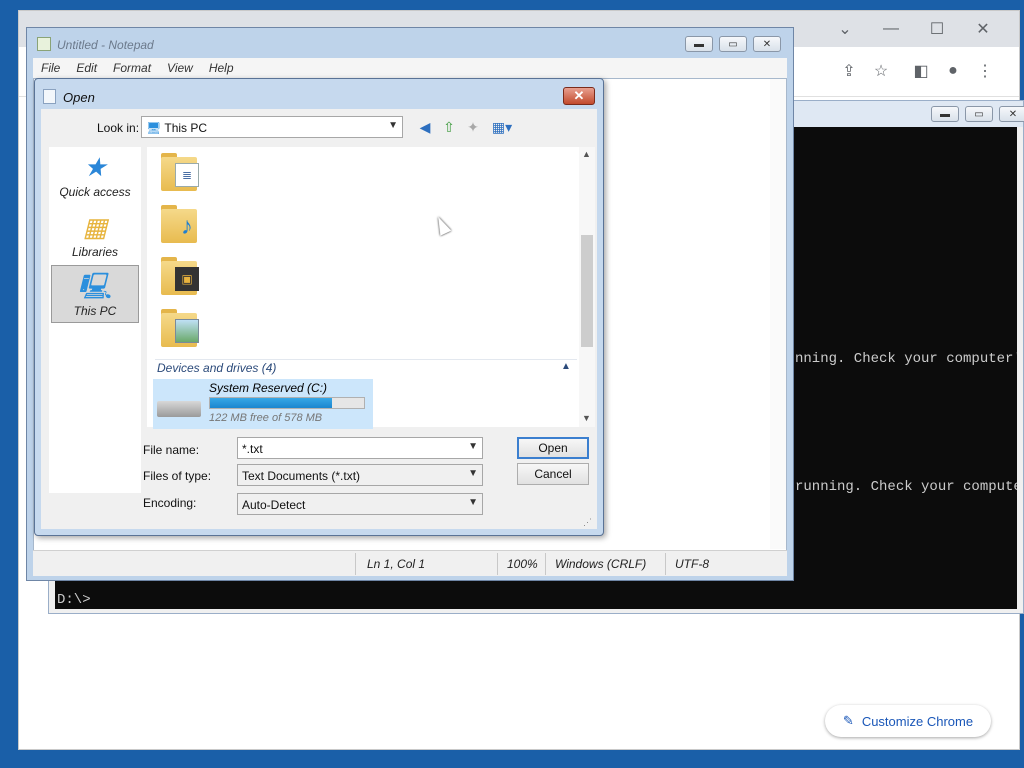 The height and width of the screenshot is (768, 1024). Describe the element at coordinates (301, 476) in the screenshot. I see `files-of-type-value: Text Documents (*.txt)` at that location.